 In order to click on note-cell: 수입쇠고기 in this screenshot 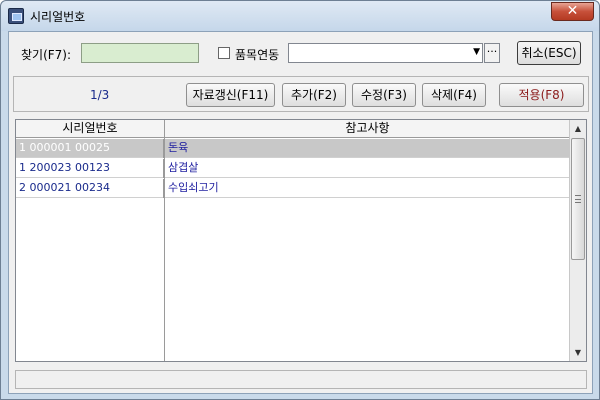, I will do `click(193, 187)`.